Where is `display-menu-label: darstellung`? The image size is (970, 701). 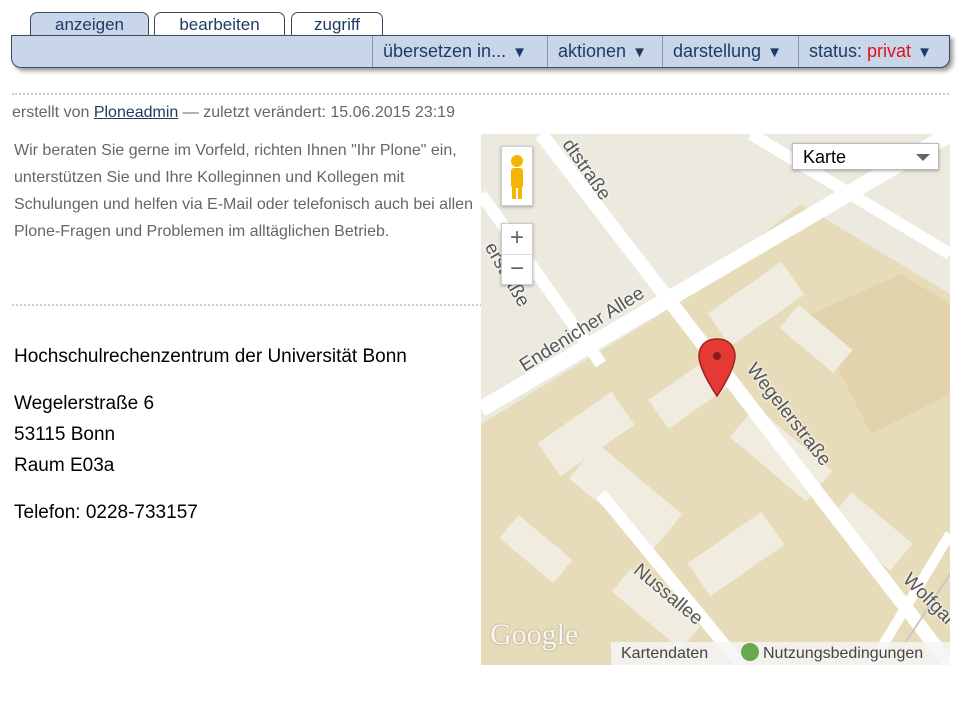 display-menu-label: darstellung is located at coordinates (717, 51).